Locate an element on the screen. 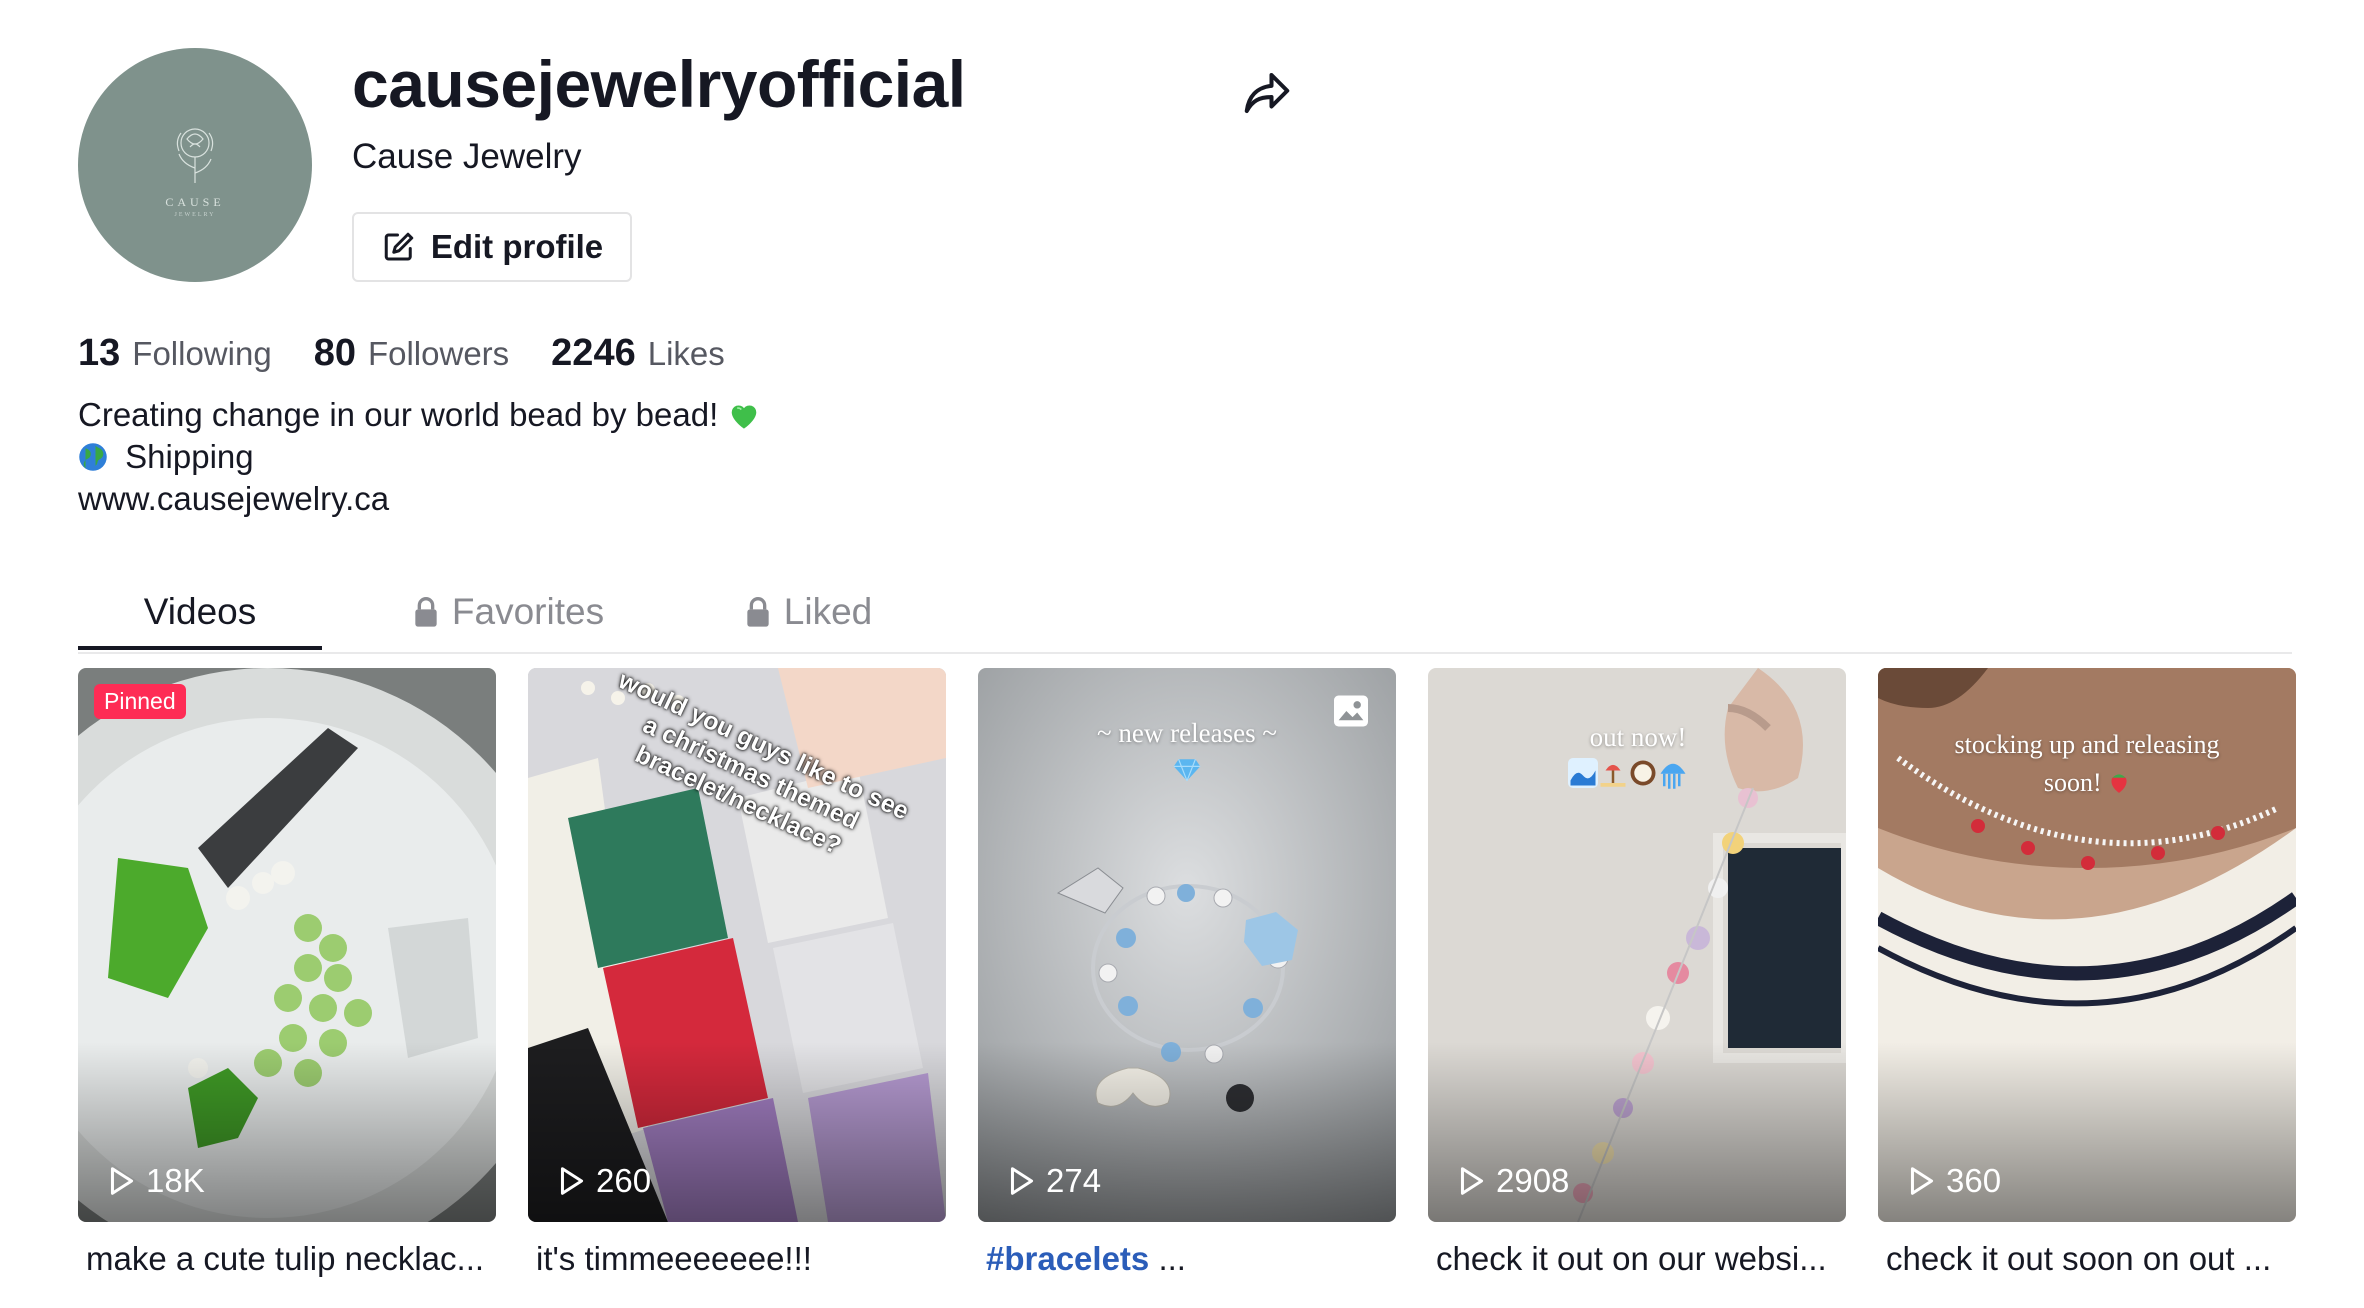 This screenshot has width=2364, height=1308. following-stat: 13 Following is located at coordinates (175, 353).